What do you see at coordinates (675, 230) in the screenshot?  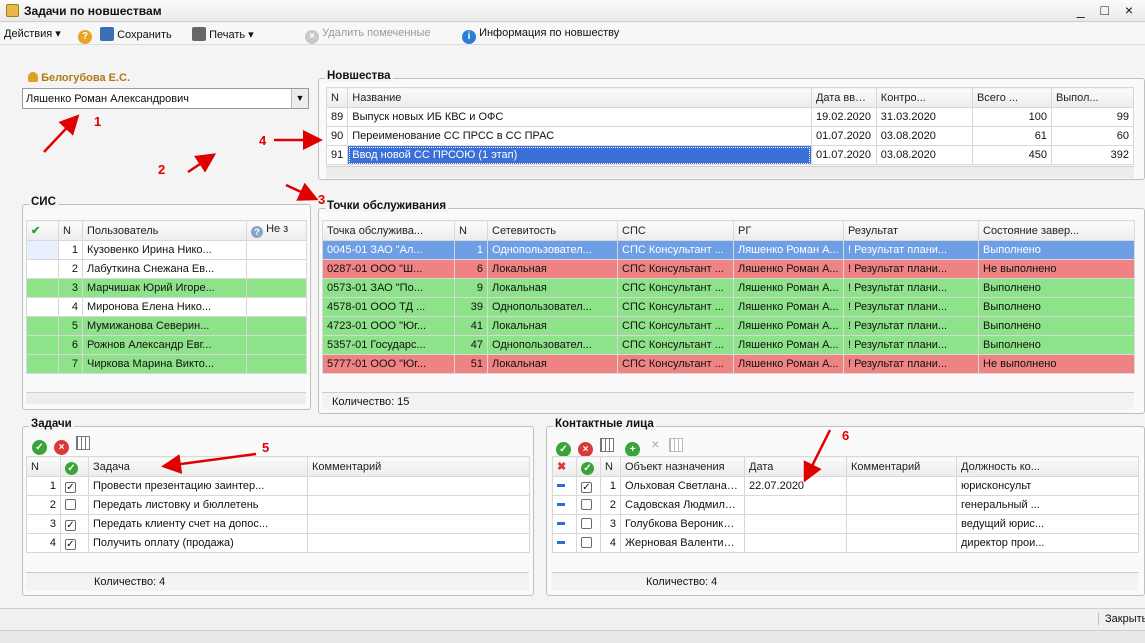 I see `col-sps: СПС` at bounding box center [675, 230].